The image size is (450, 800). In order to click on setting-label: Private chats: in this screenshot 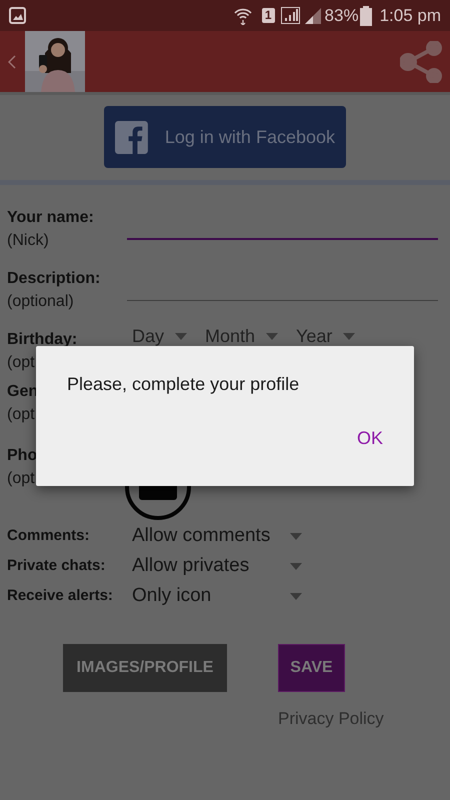, I will do `click(56, 566)`.